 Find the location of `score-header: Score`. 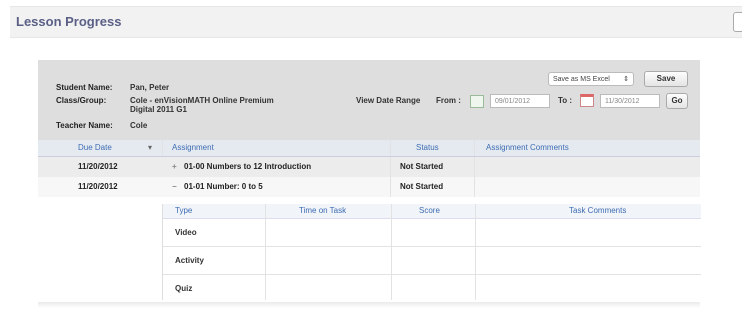

score-header: Score is located at coordinates (429, 210).